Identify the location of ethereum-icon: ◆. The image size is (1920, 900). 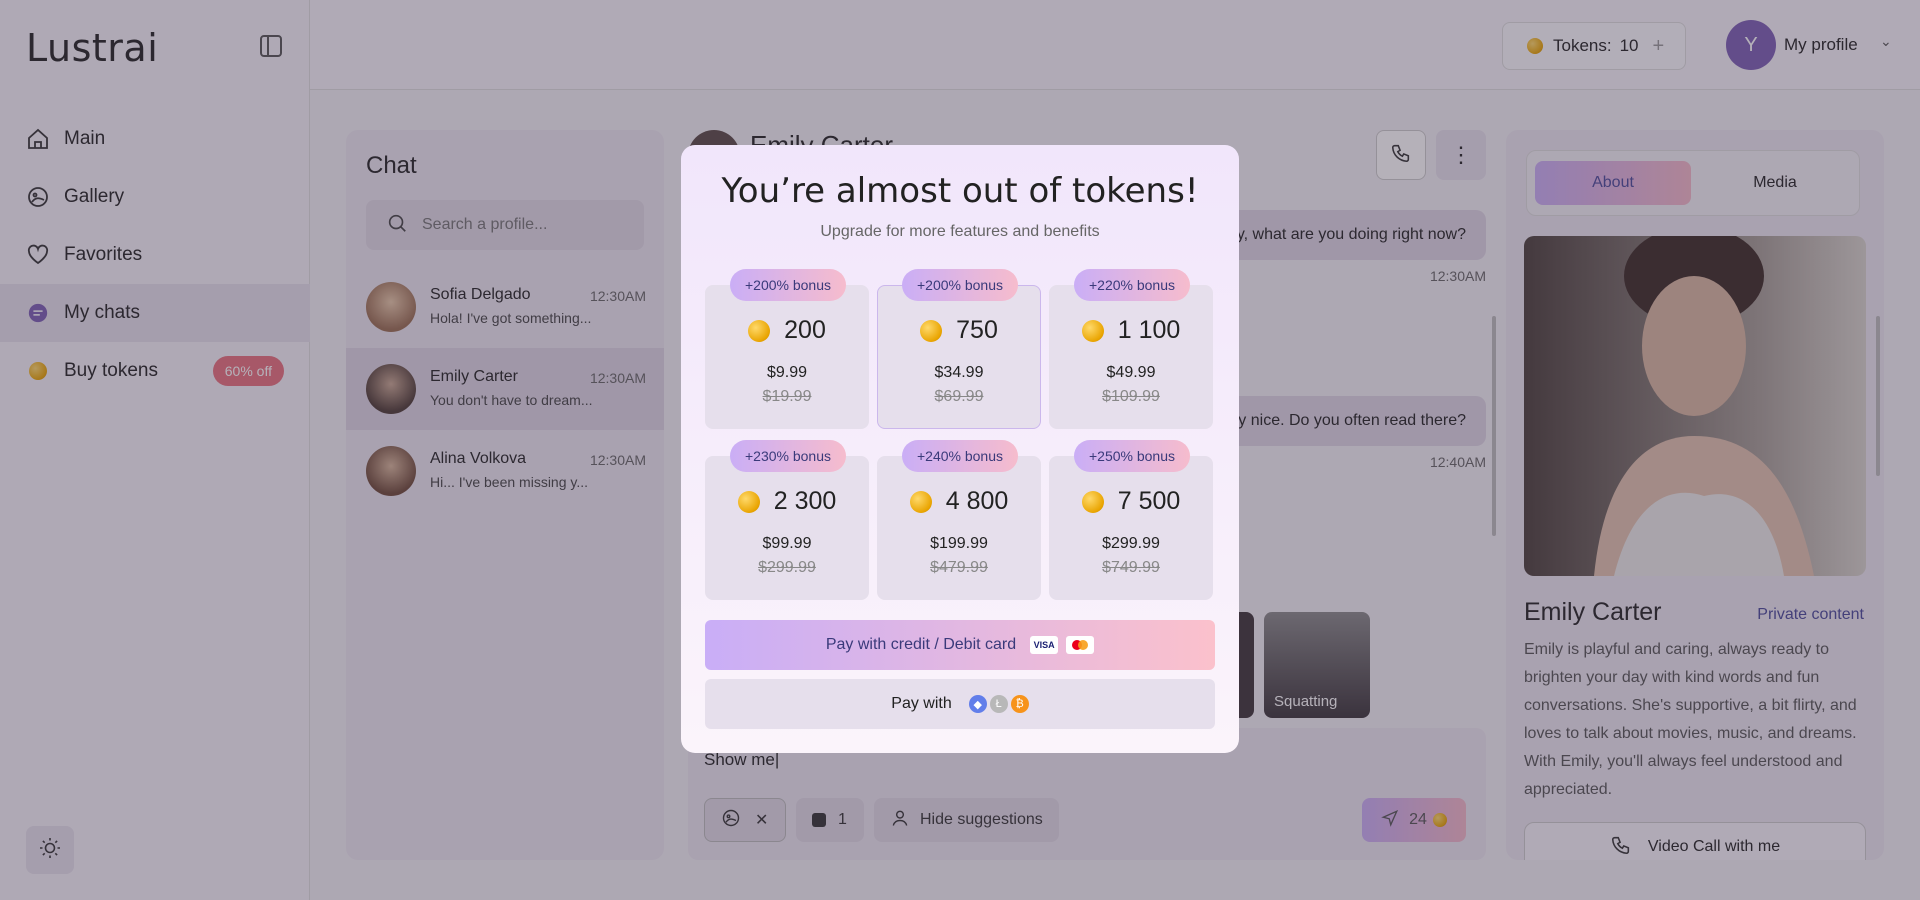
(977, 704).